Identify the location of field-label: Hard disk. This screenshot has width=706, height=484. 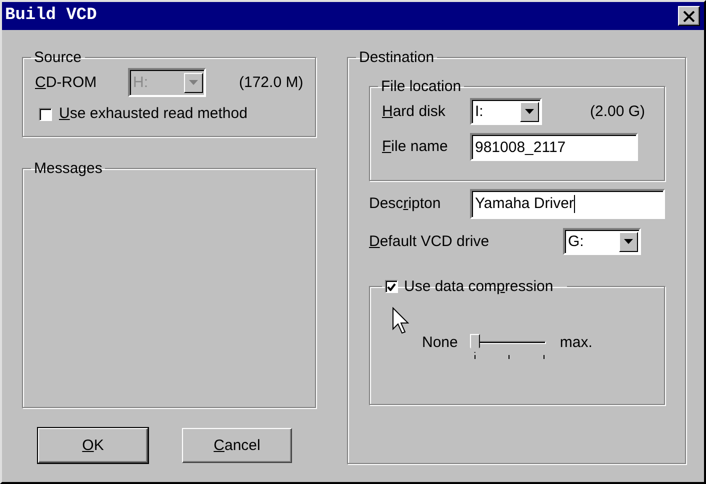
(414, 111).